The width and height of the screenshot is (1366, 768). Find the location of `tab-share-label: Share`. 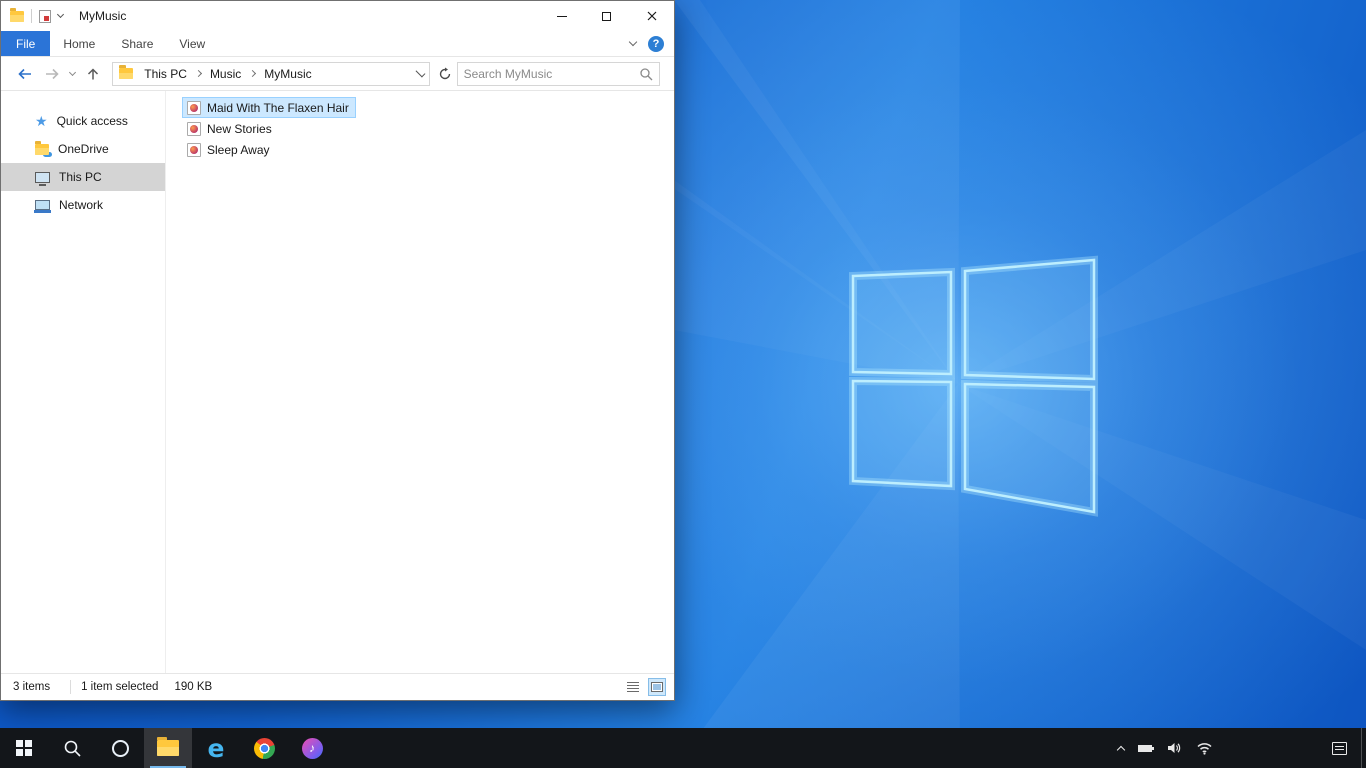

tab-share-label: Share is located at coordinates (137, 43).